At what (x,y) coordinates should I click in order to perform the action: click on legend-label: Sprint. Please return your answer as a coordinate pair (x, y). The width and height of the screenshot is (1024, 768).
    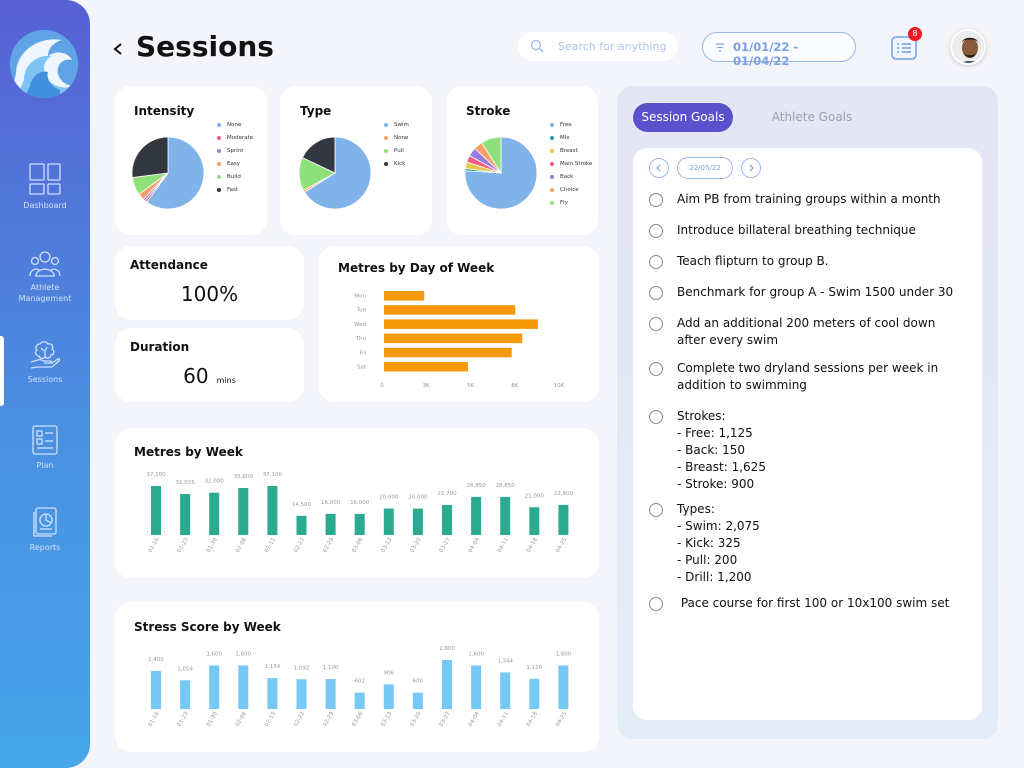
    Looking at the image, I should click on (235, 150).